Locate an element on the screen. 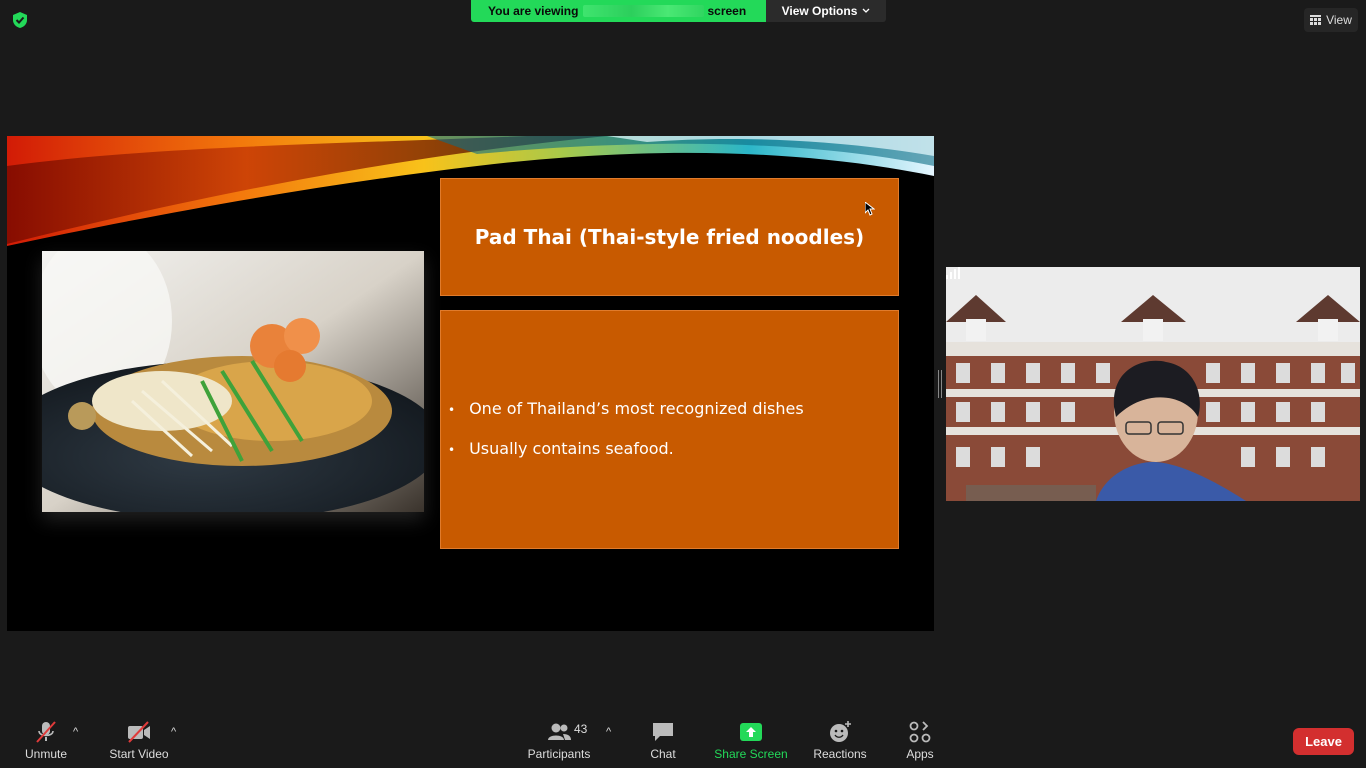 The image size is (1366, 768). apps-label: Apps is located at coordinates (920, 754).